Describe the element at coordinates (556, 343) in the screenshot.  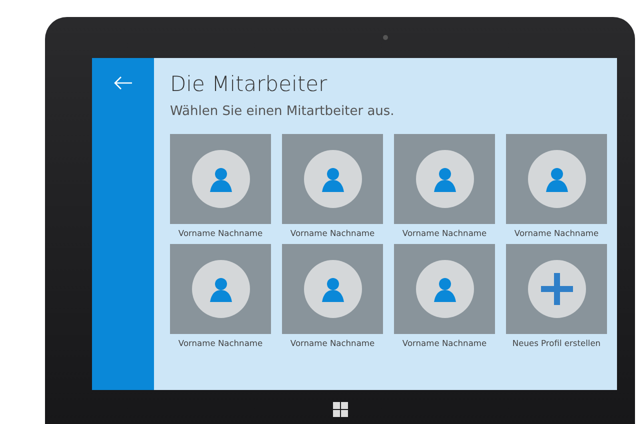
I see `tile-label: Neues Profil erstellen` at that location.